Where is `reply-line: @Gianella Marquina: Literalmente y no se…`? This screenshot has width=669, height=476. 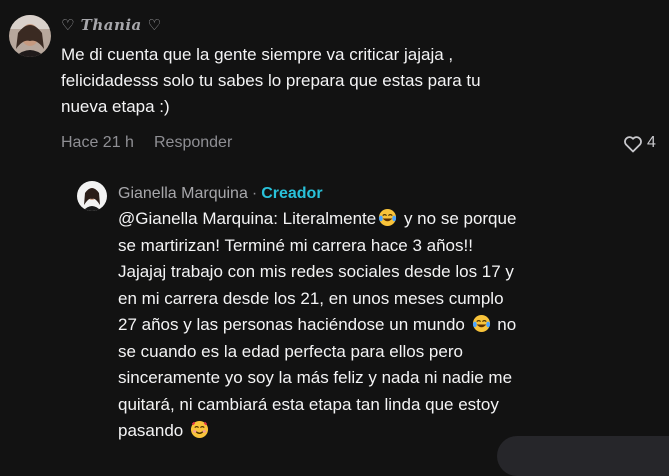 reply-line: @Gianella Marquina: Literalmente y no se… is located at coordinates (378, 219).